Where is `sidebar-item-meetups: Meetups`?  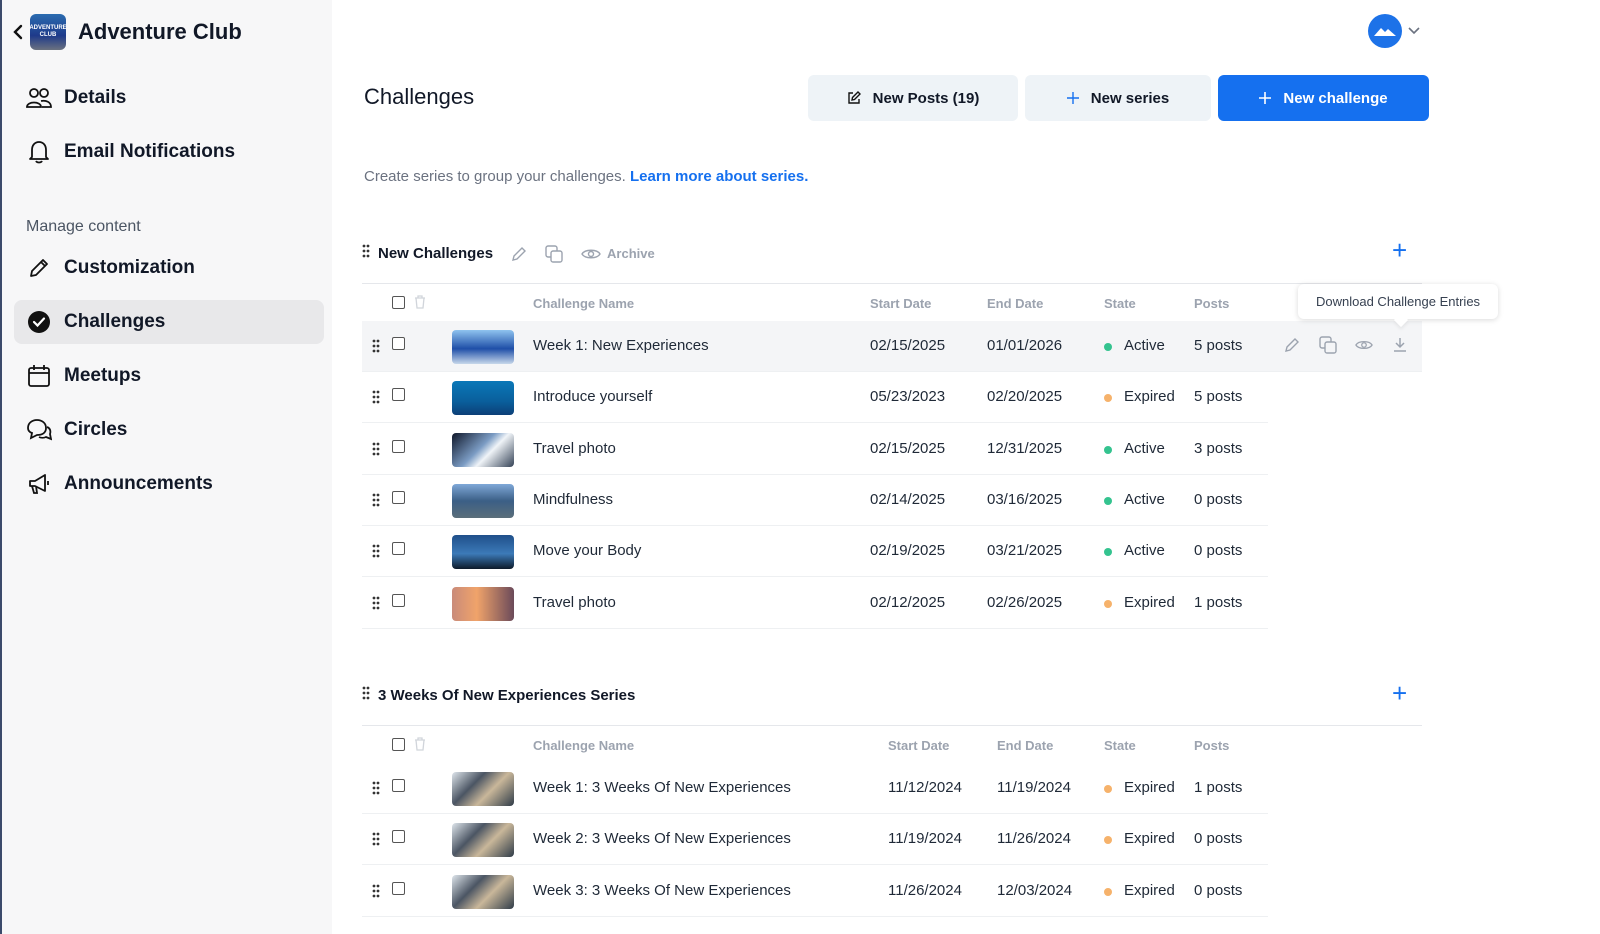
sidebar-item-meetups: Meetups is located at coordinates (169, 376).